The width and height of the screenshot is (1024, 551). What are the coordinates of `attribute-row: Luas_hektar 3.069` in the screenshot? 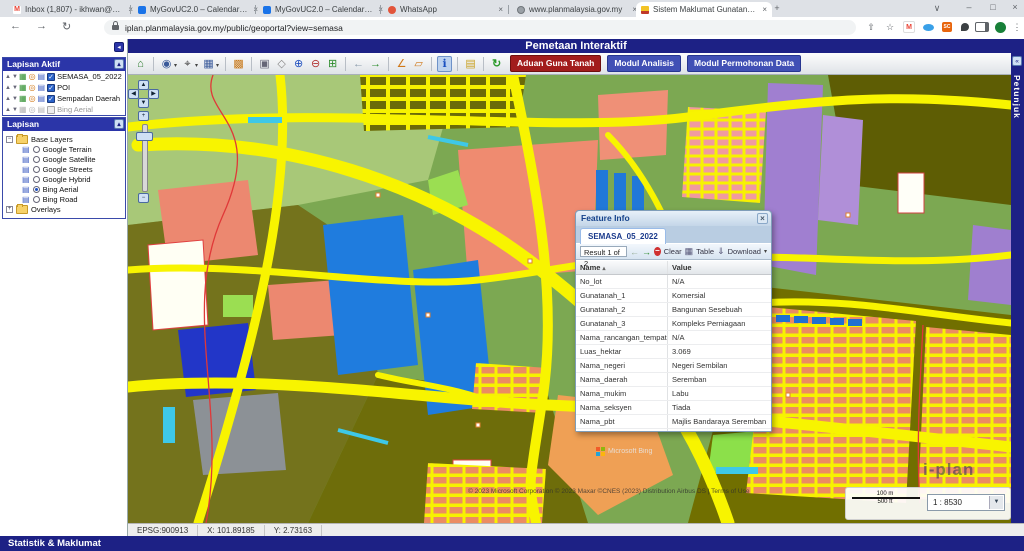 It's located at (673, 352).